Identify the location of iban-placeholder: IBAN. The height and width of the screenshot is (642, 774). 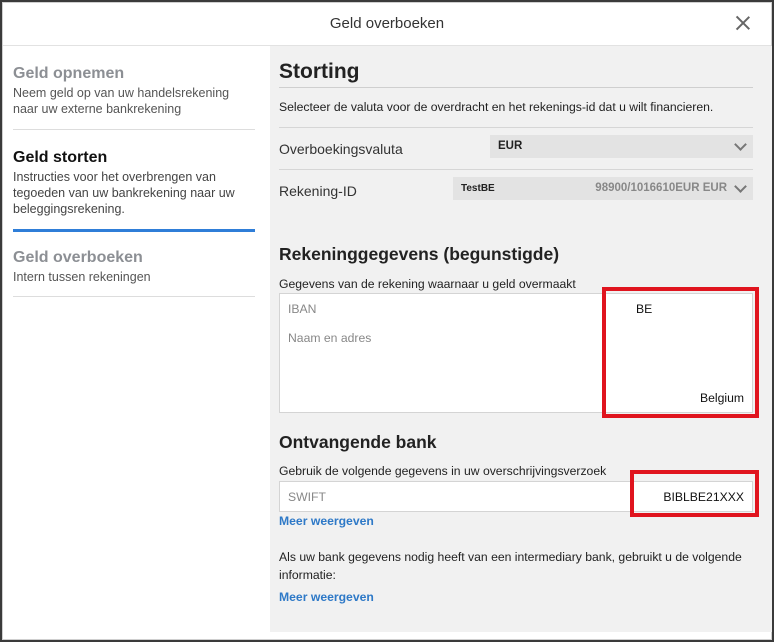
(302, 309).